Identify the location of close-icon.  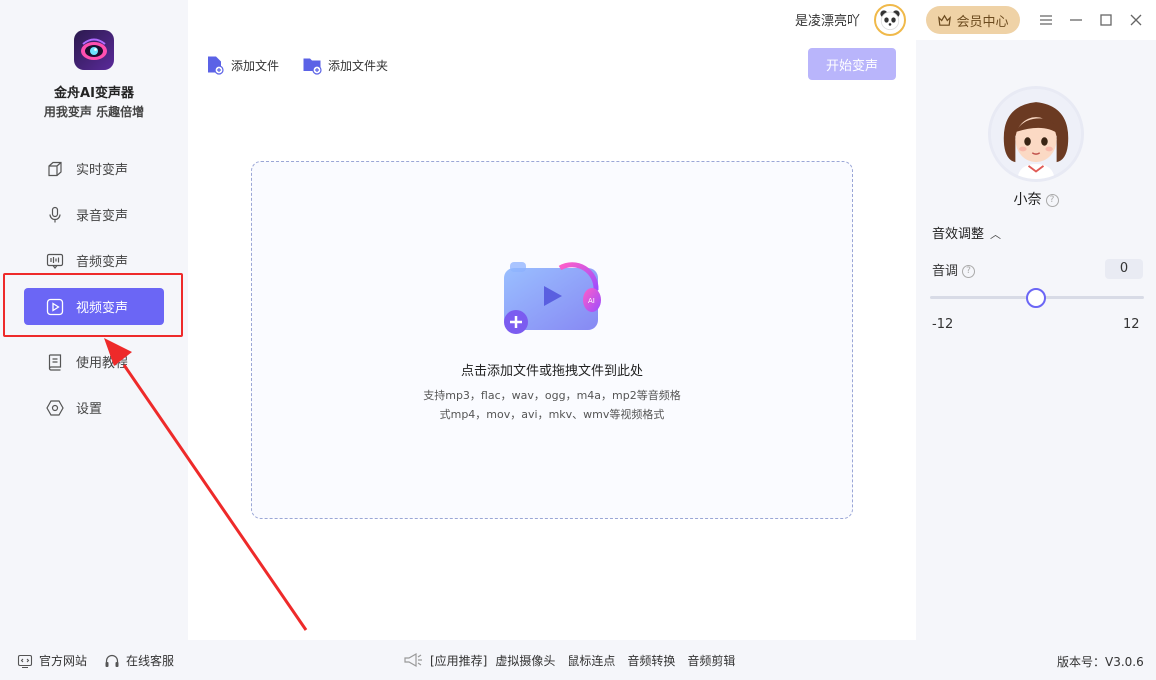
(1136, 20).